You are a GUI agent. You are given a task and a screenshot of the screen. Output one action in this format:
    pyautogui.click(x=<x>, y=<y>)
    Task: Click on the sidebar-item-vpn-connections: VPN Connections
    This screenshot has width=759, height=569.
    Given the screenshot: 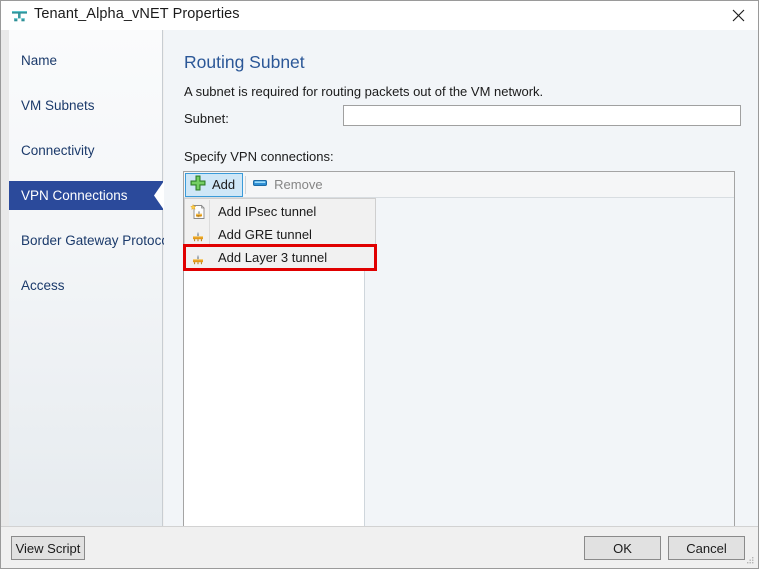 What is the action you would take?
    pyautogui.click(x=86, y=195)
    